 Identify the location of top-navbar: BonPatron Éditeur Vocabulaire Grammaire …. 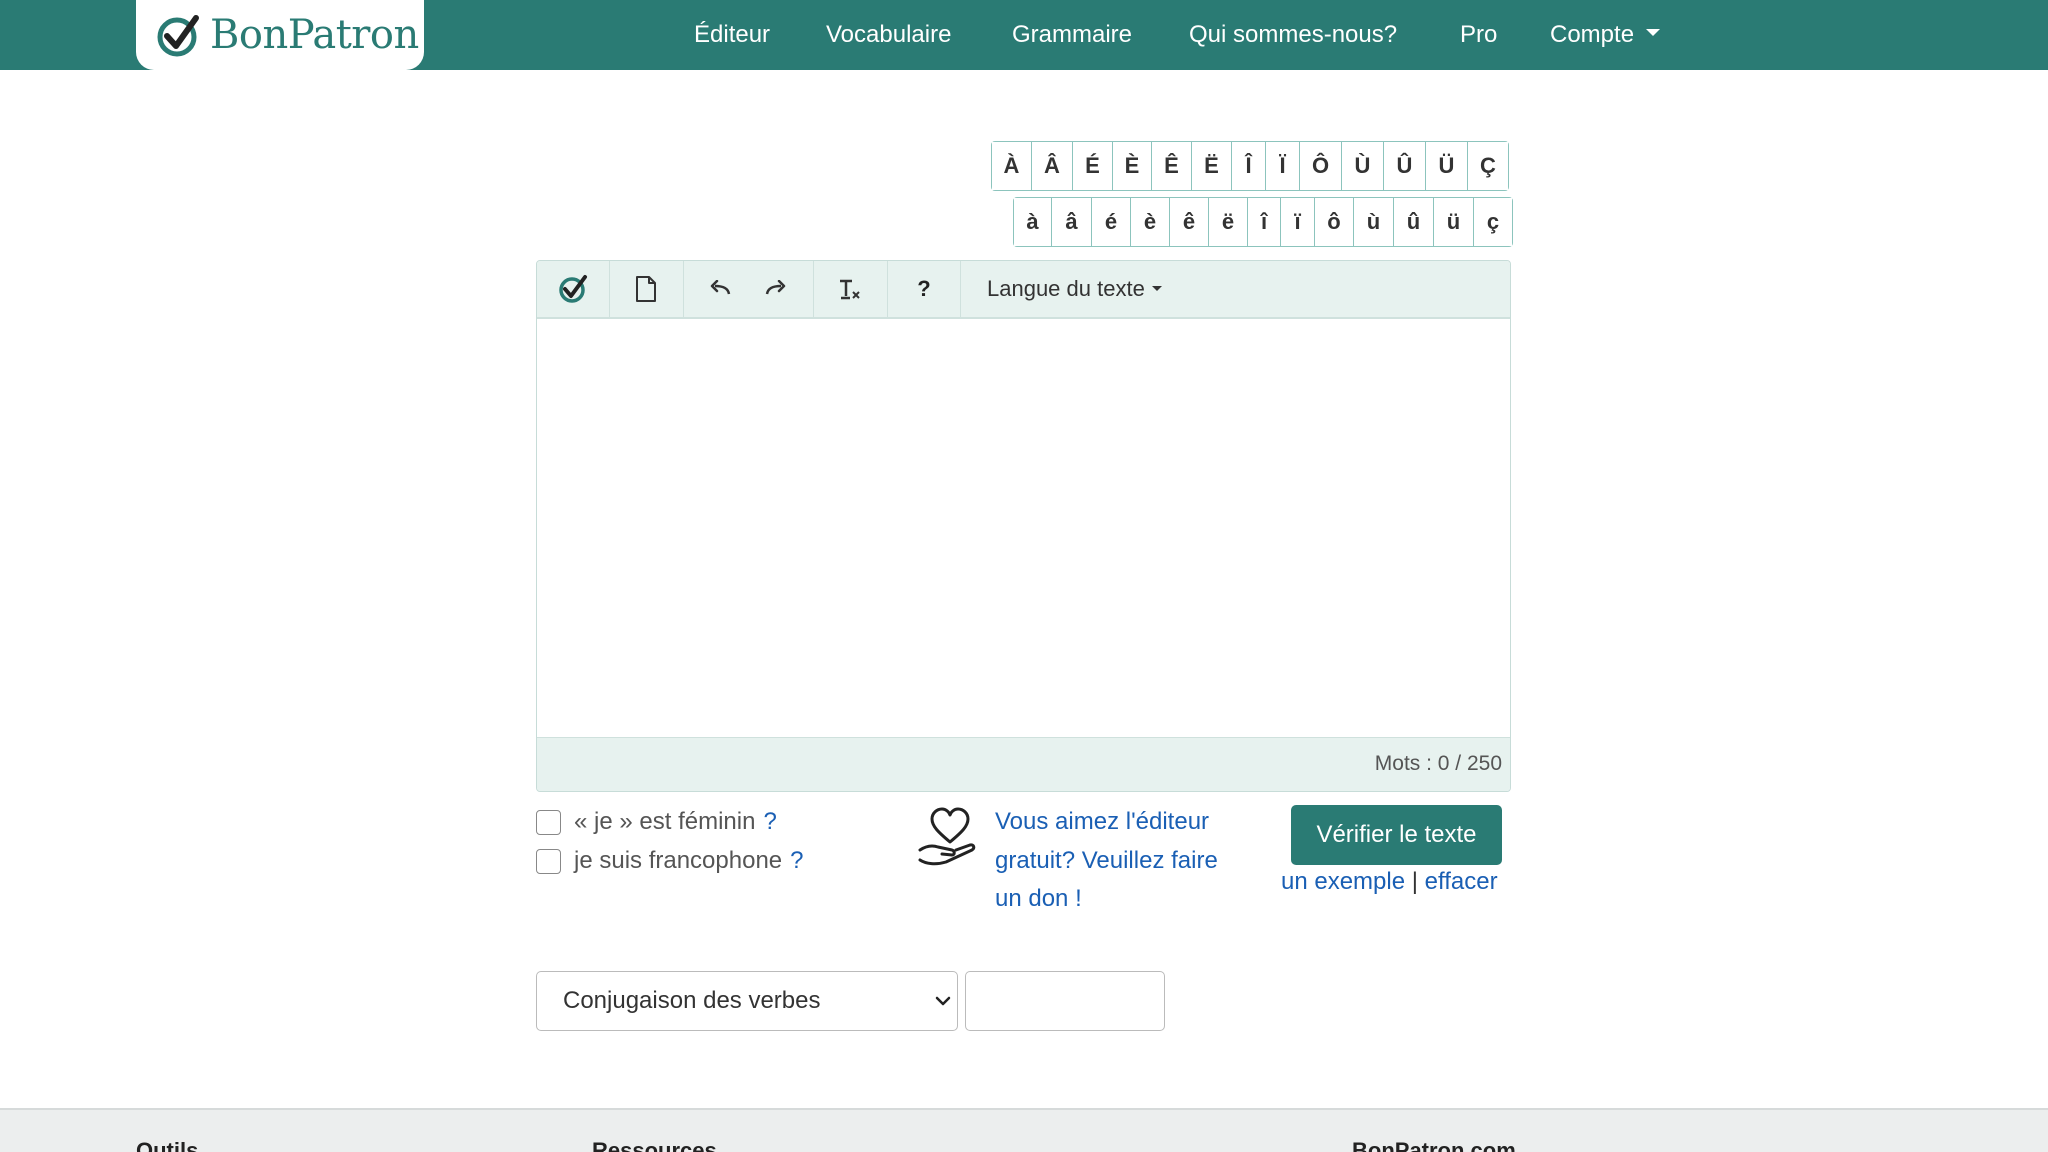
(1024, 35).